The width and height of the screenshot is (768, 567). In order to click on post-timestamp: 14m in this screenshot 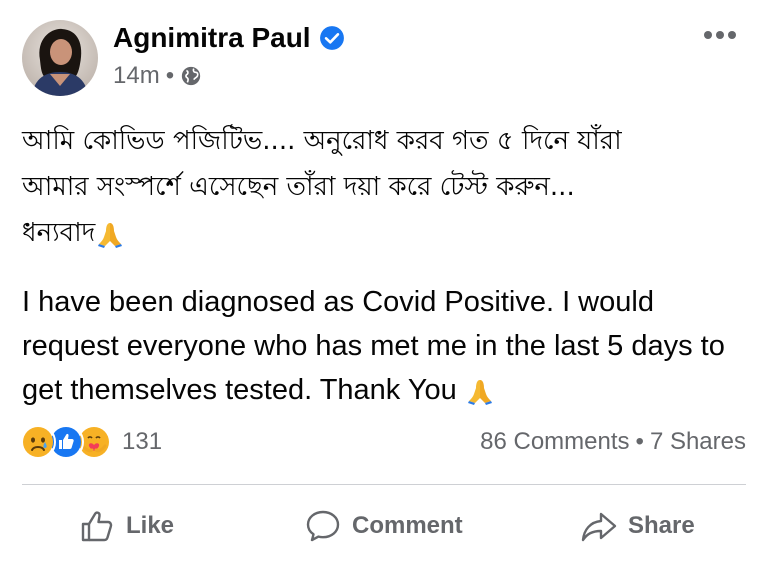, I will do `click(136, 76)`.